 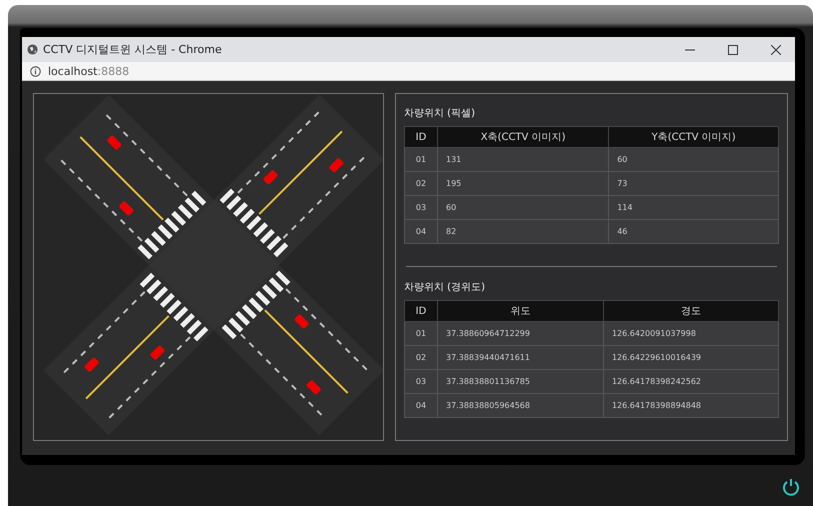 What do you see at coordinates (440, 113) in the screenshot?
I see `panel-title: 차량위치 (픽셀)` at bounding box center [440, 113].